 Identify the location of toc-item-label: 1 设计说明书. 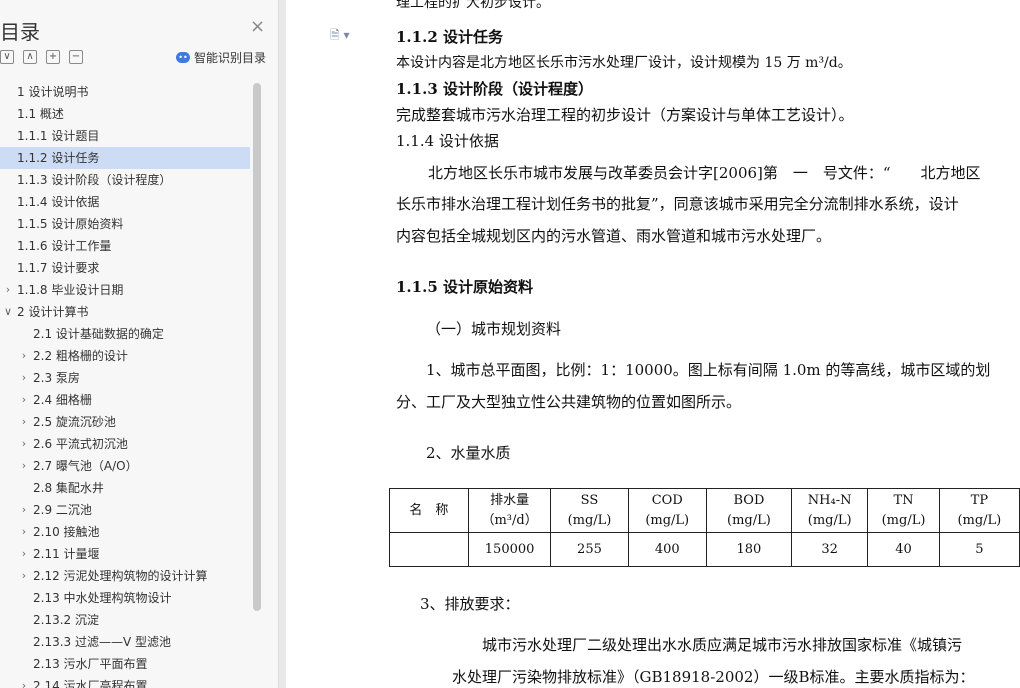
(53, 92).